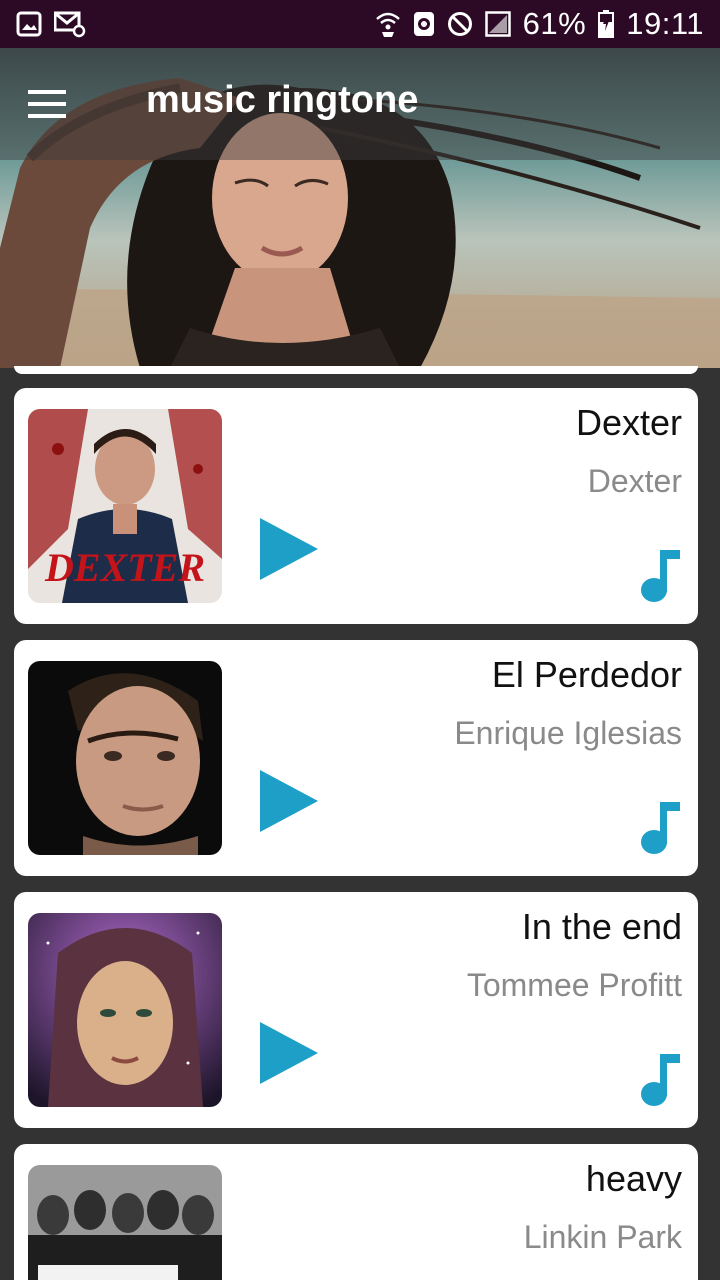 The image size is (720, 1280). I want to click on do-not-disturb-icon, so click(460, 24).